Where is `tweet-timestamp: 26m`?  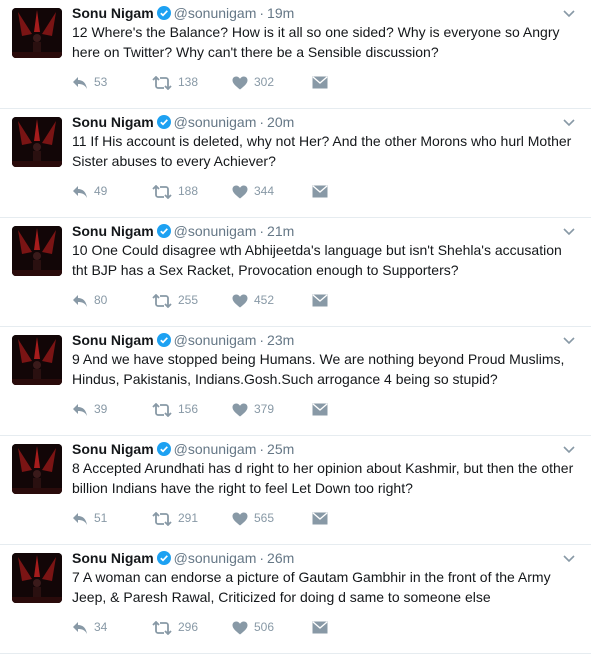
tweet-timestamp: 26m is located at coordinates (280, 558).